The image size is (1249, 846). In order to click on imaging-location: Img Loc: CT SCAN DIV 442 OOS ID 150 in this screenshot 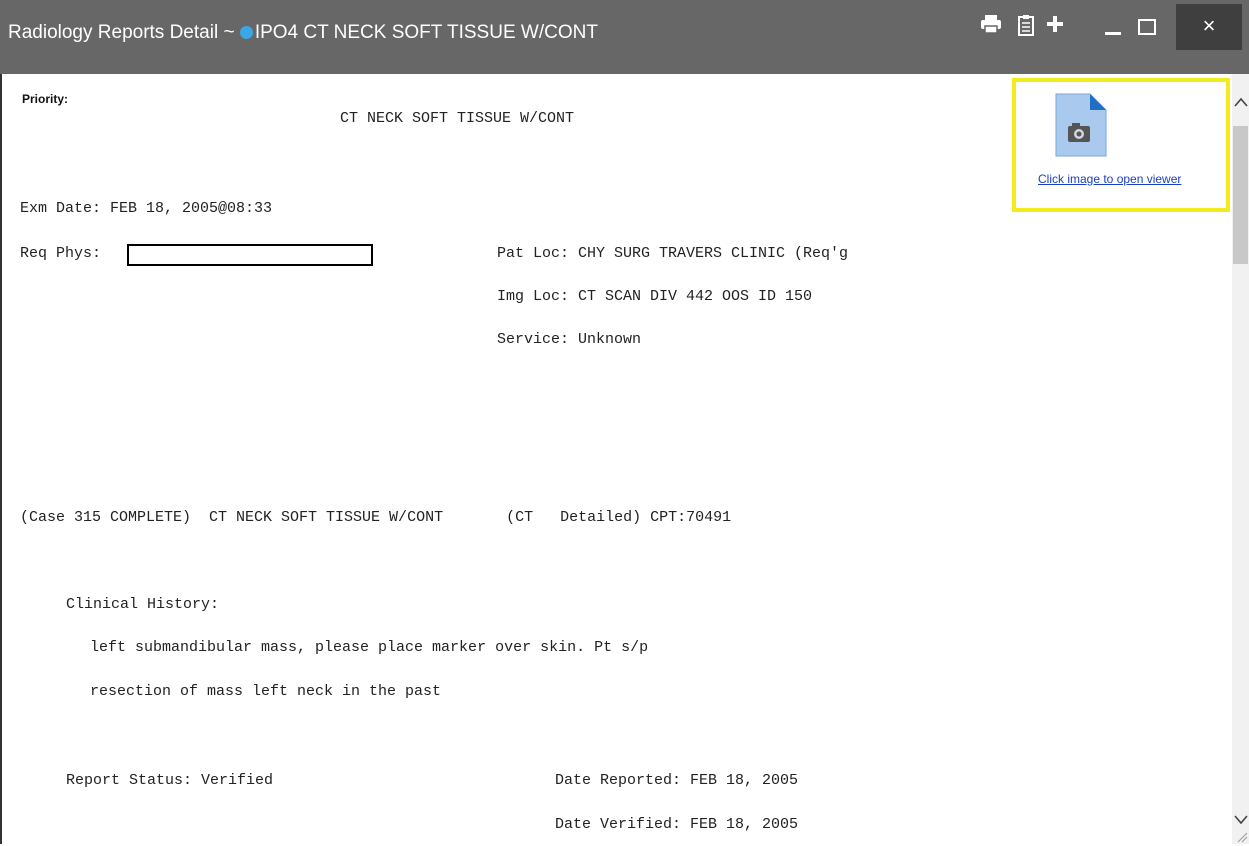, I will do `click(655, 296)`.